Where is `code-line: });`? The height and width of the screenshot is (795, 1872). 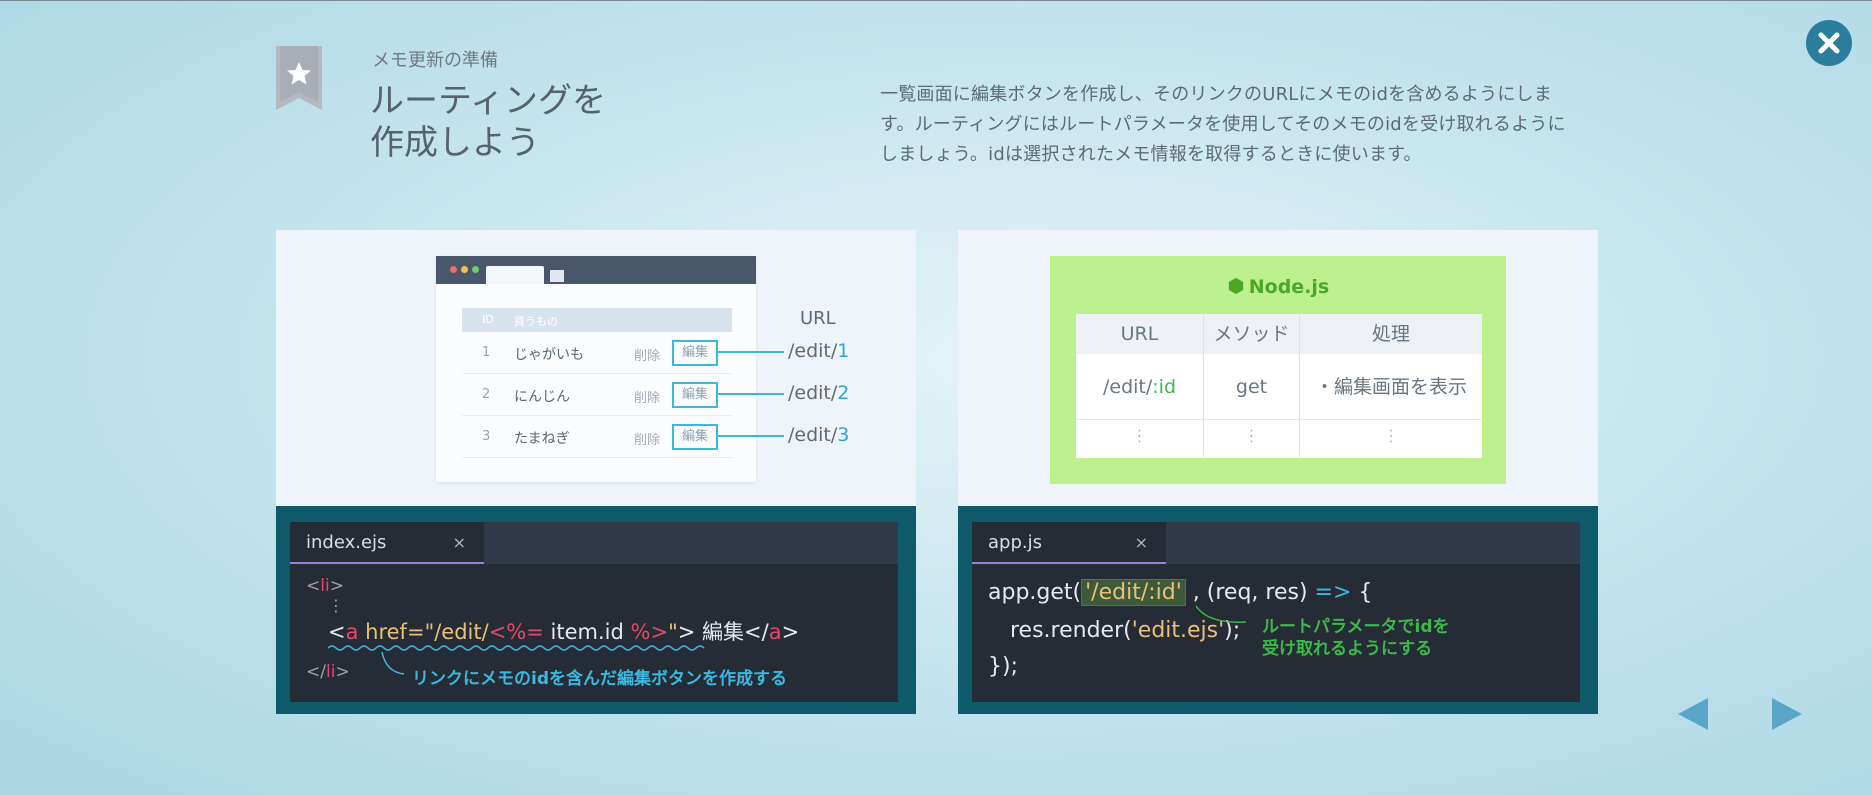 code-line: }); is located at coordinates (1003, 666).